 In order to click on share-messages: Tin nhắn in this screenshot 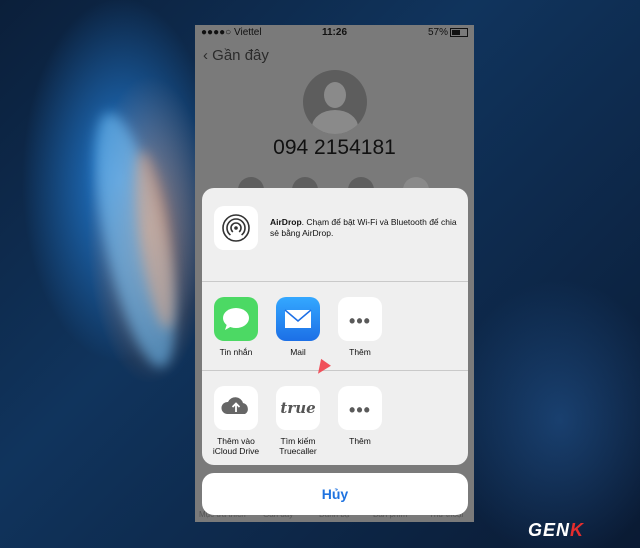, I will do `click(236, 327)`.